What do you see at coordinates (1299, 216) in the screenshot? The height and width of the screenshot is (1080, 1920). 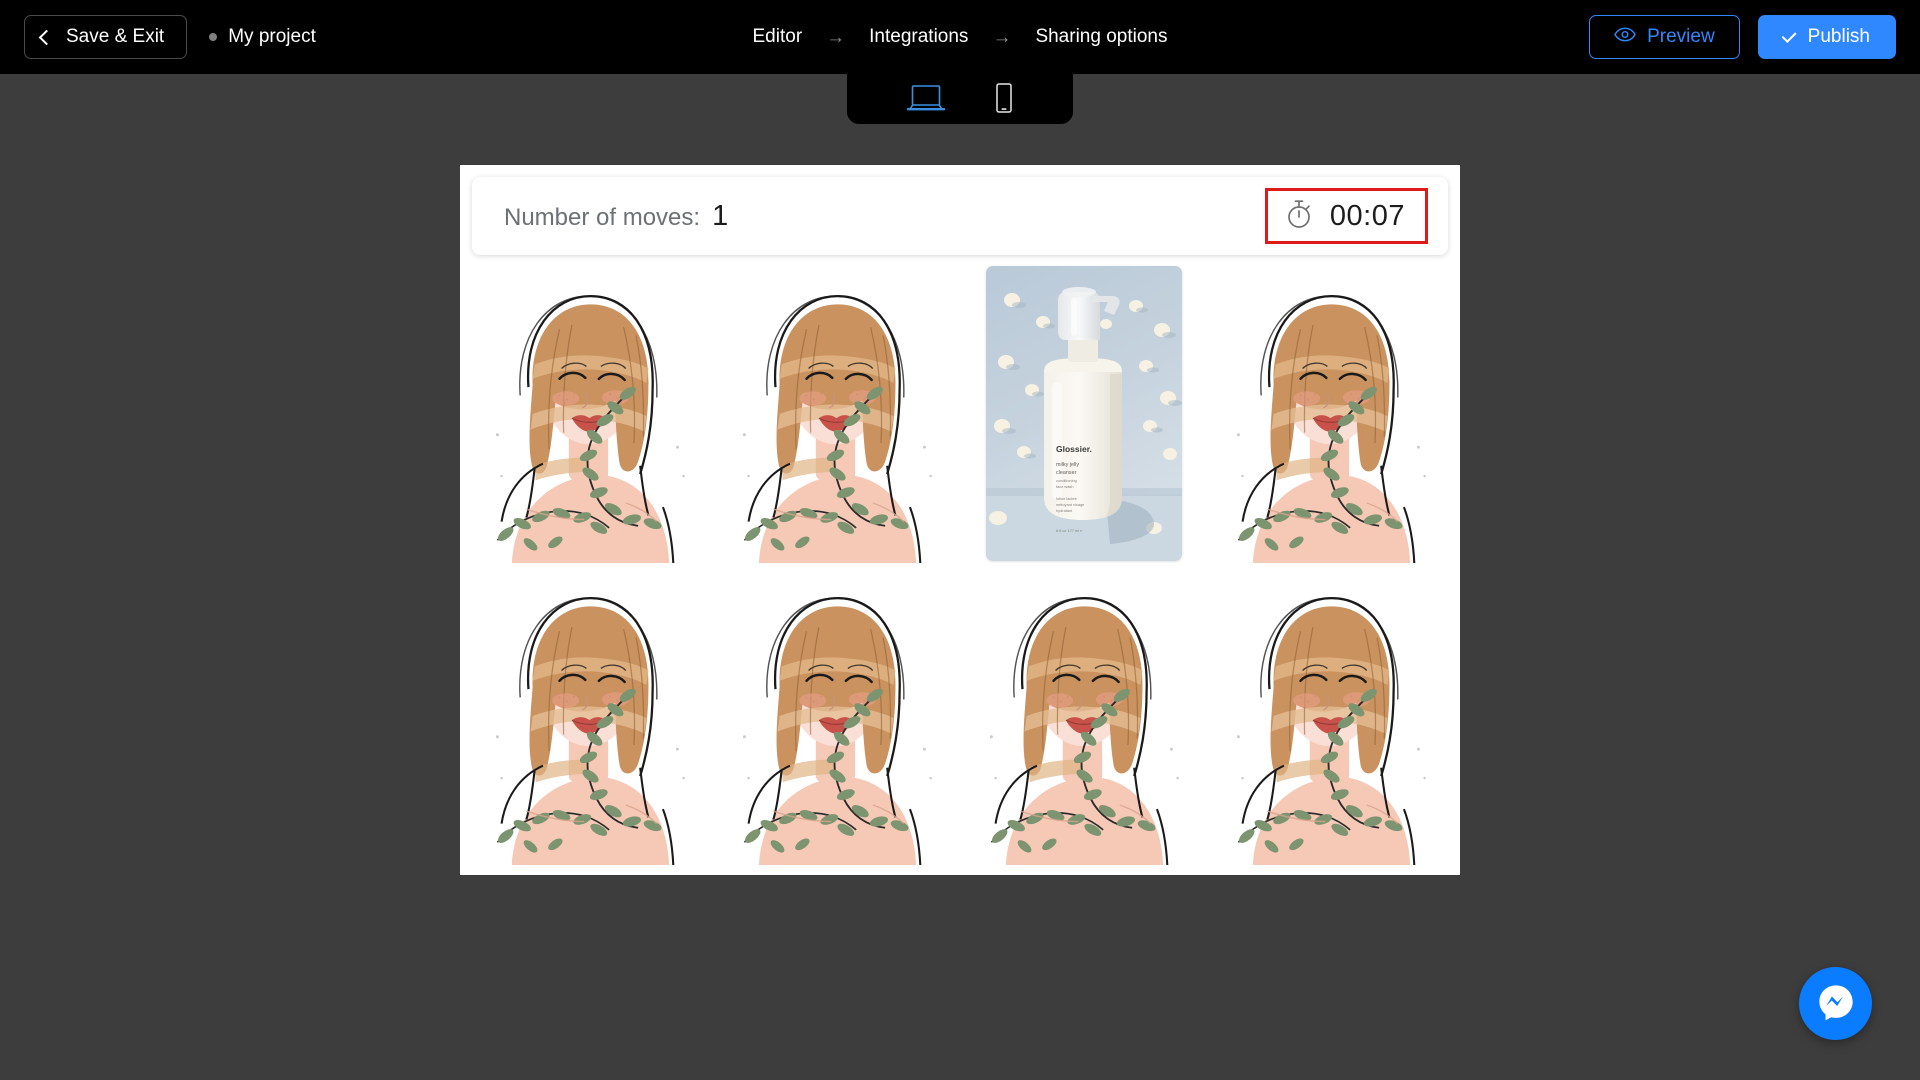 I see `stopwatch-icon` at bounding box center [1299, 216].